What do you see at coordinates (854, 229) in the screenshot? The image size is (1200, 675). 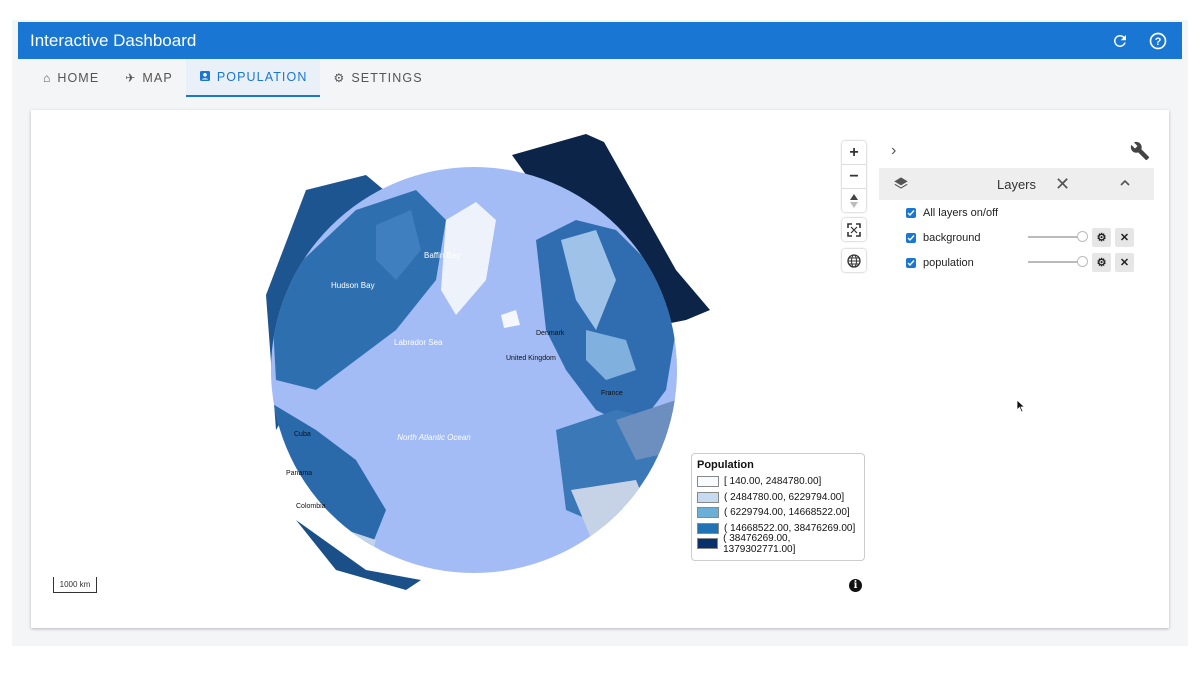 I see `fullscreen-icon` at bounding box center [854, 229].